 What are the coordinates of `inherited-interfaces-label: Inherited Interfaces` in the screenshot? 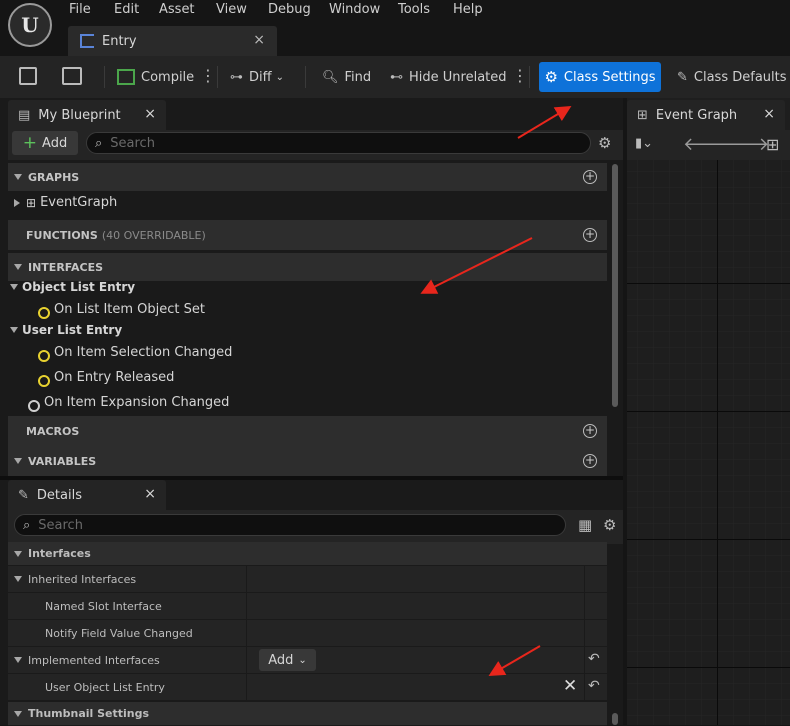 It's located at (82, 579).